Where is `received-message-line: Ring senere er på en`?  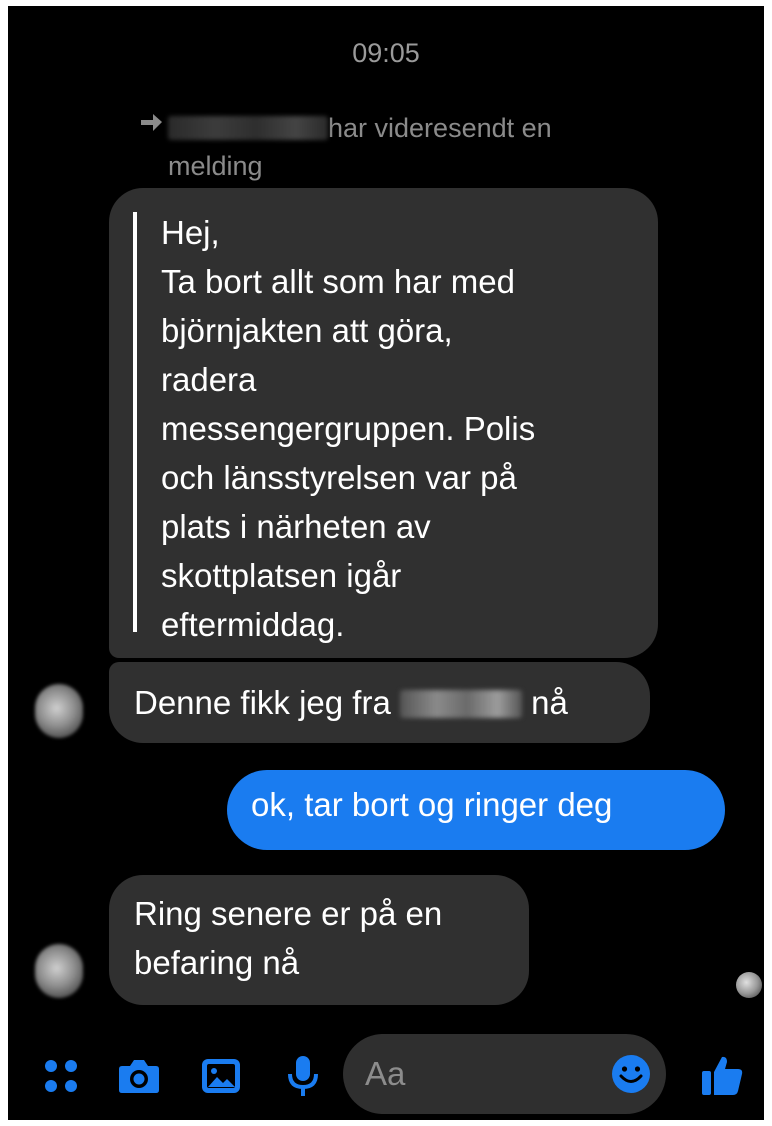
received-message-line: Ring senere er på en is located at coordinates (288, 913).